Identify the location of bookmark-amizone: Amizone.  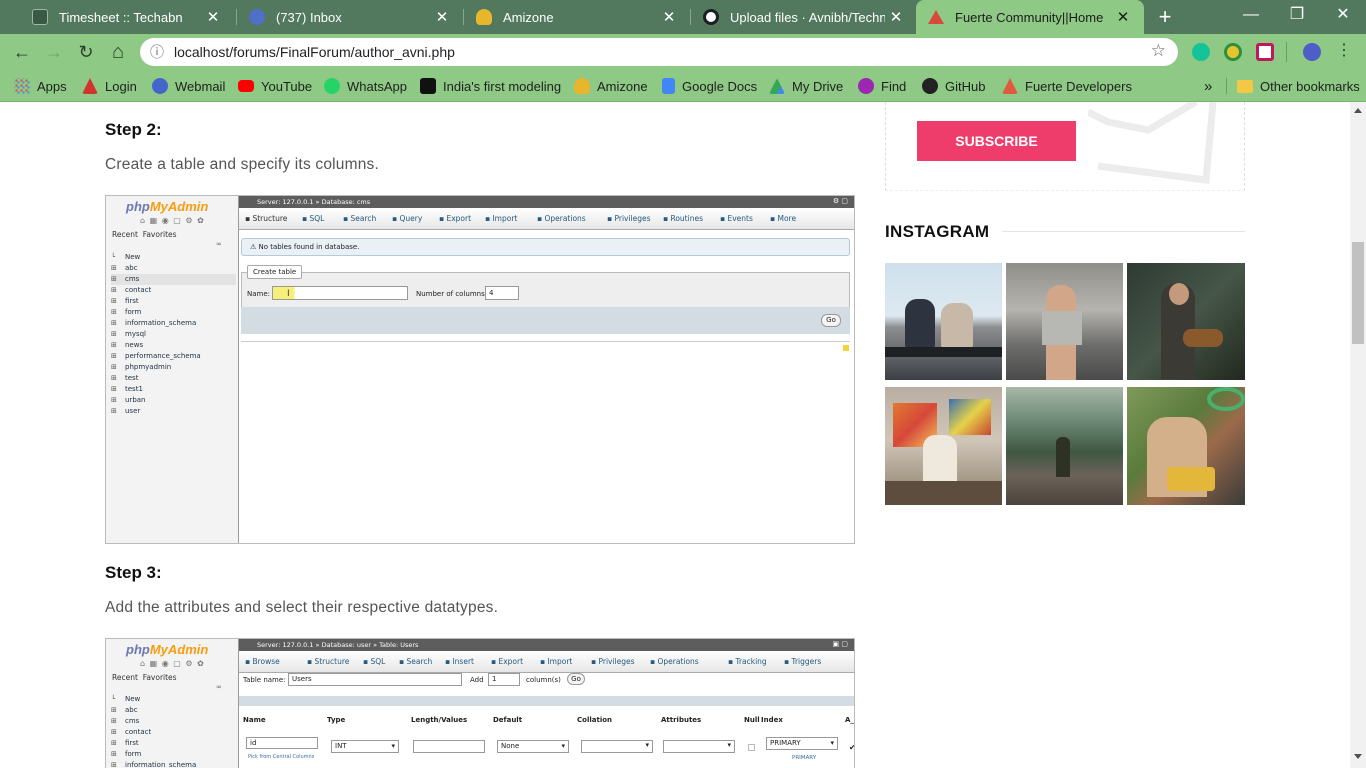
(611, 86).